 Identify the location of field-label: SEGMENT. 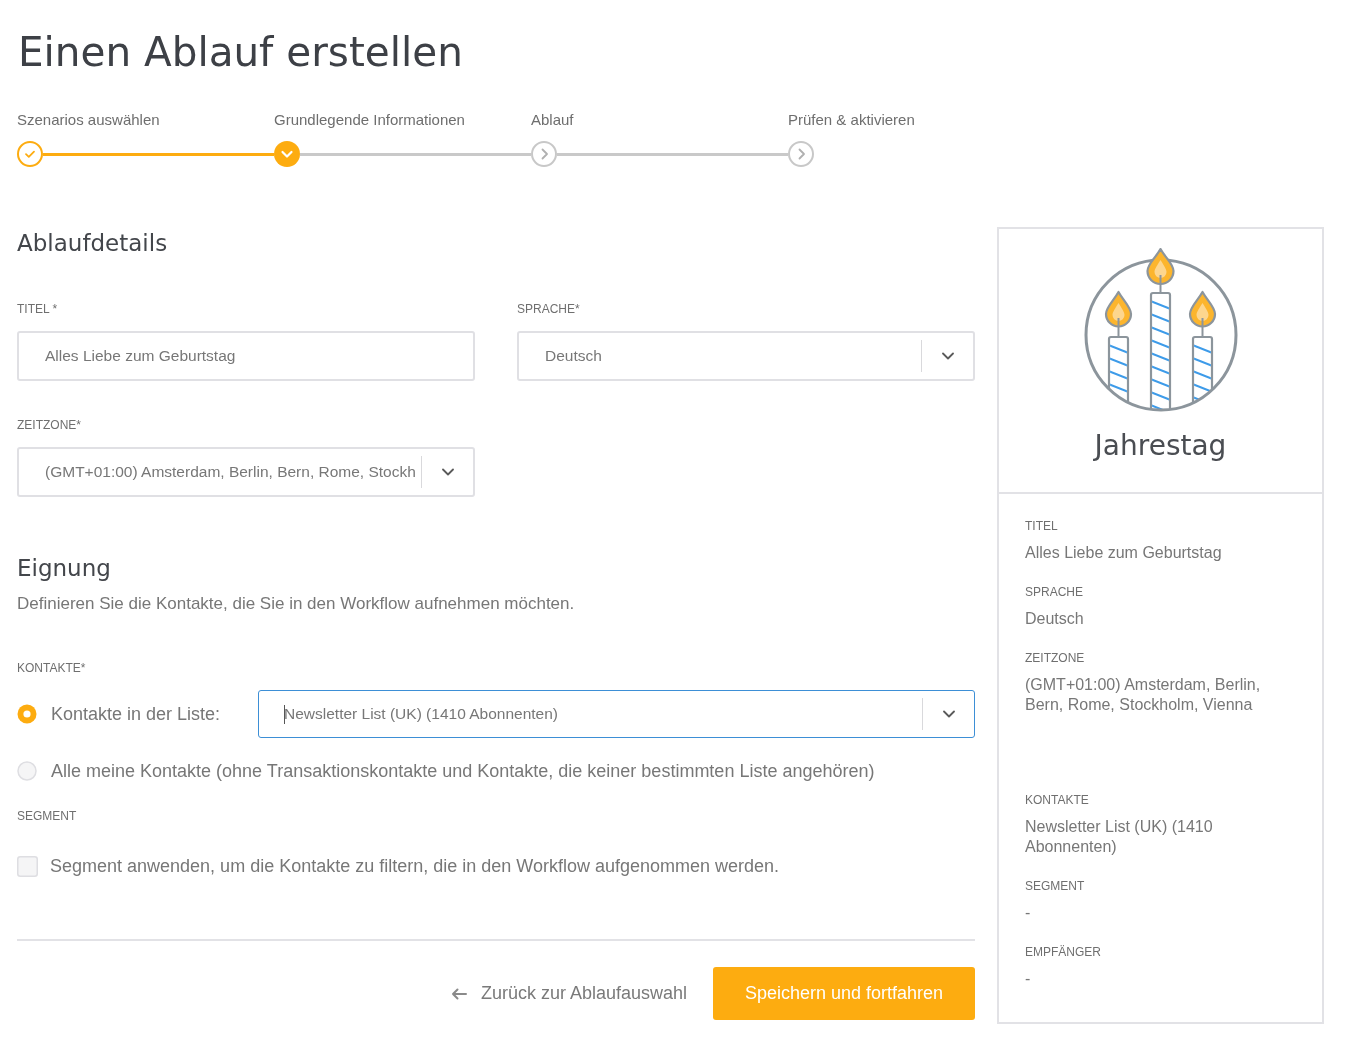
(47, 816).